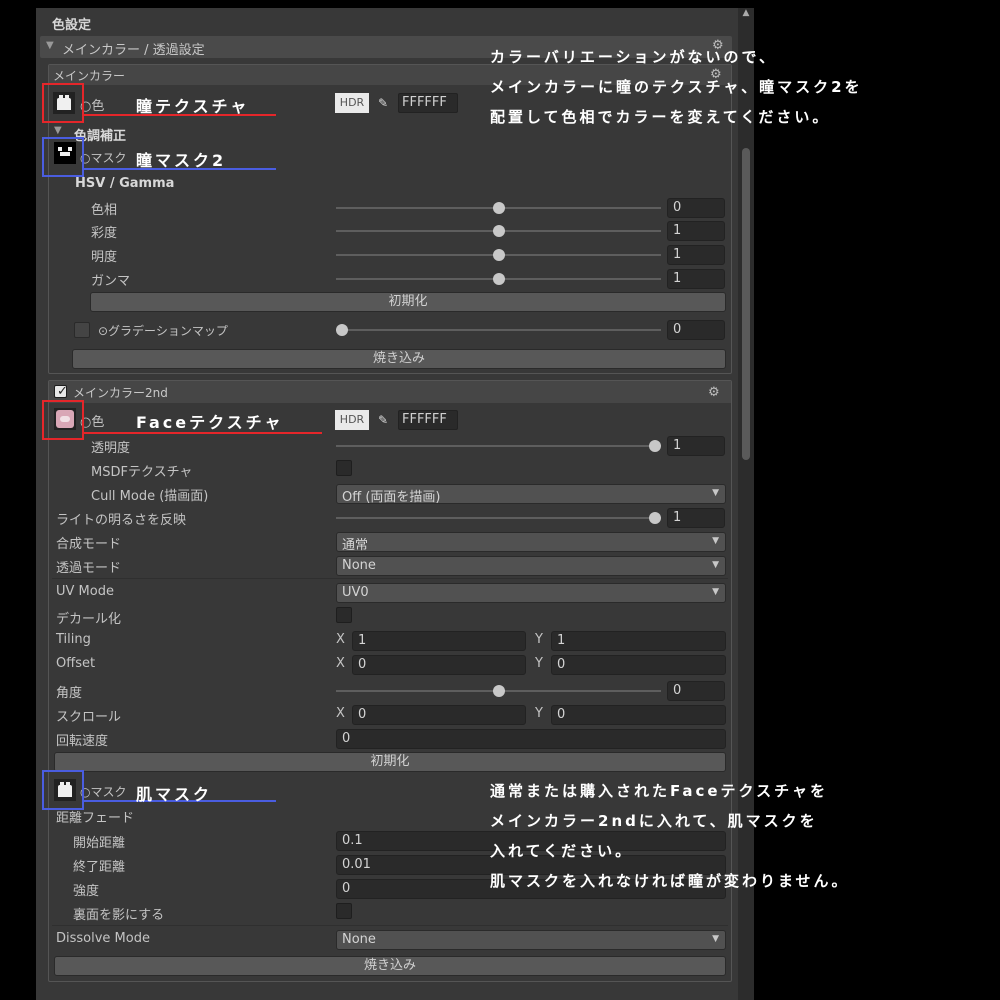 This screenshot has height=1000, width=1000. What do you see at coordinates (498, 279) in the screenshot?
I see `gamma-slider-knob` at bounding box center [498, 279].